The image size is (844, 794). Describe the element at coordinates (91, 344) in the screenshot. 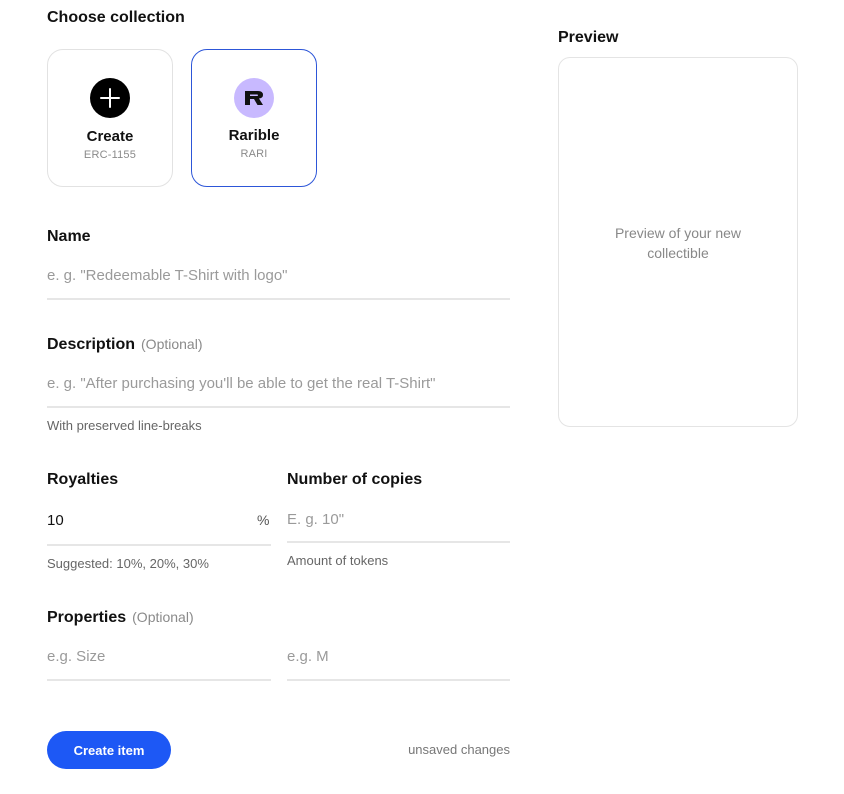

I see `description-label: Description` at that location.